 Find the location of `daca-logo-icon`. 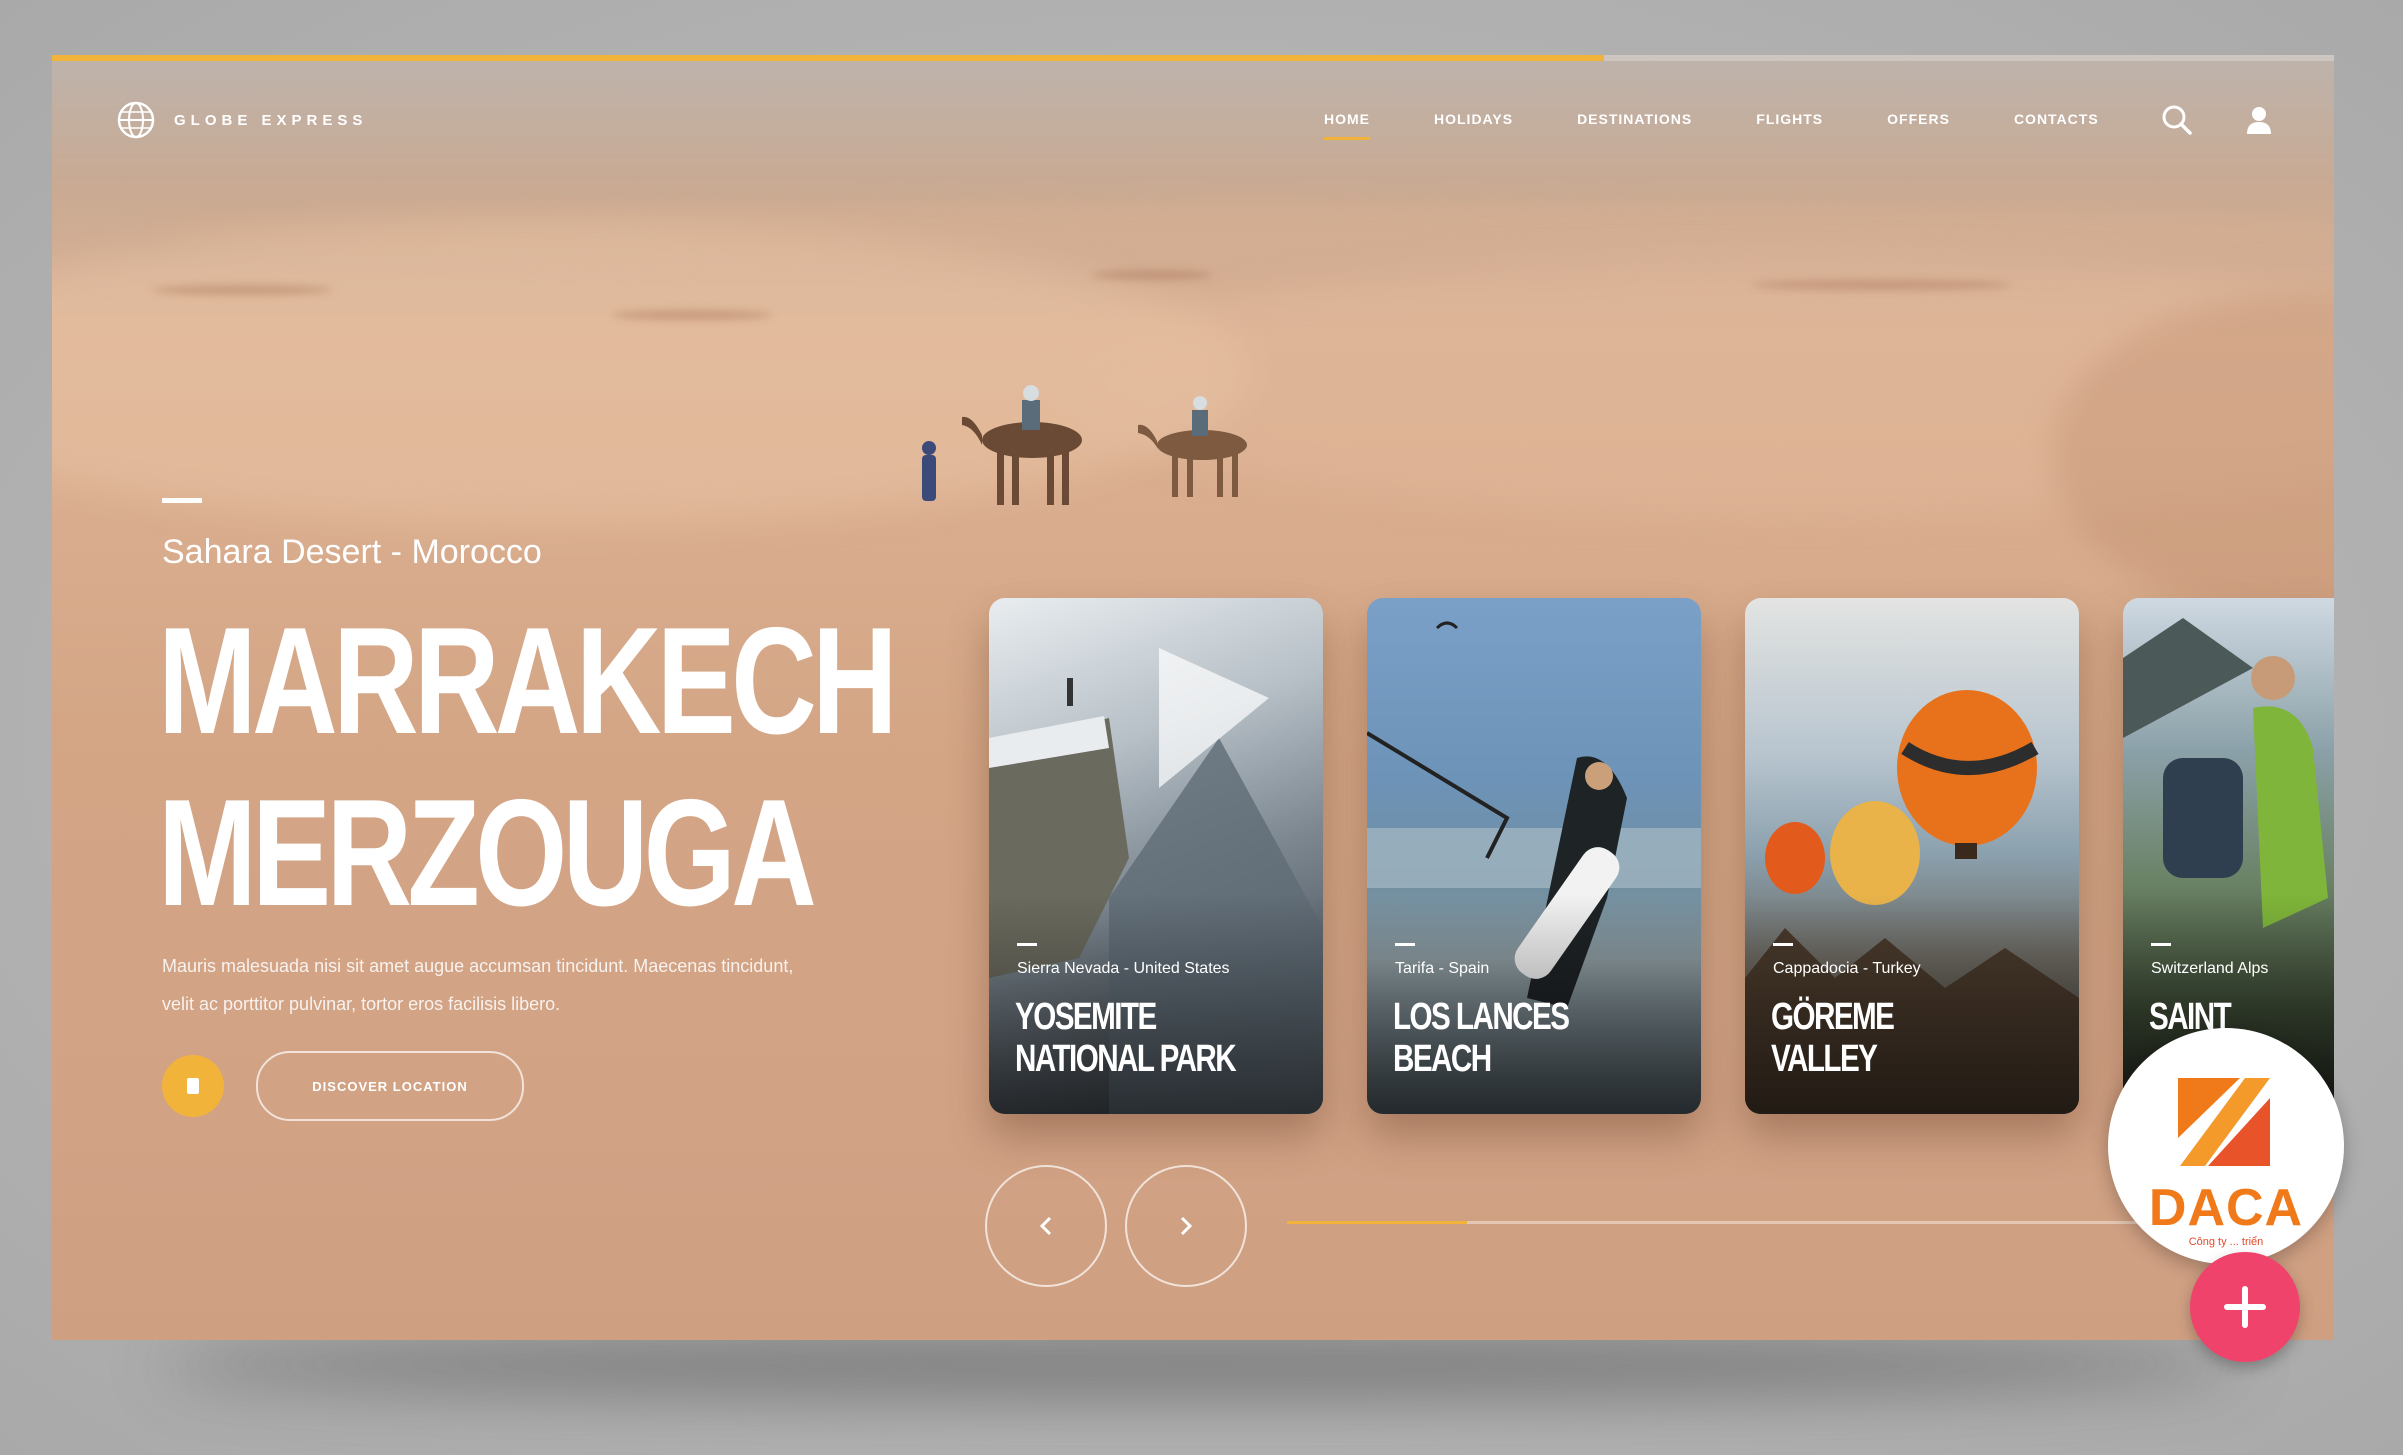

daca-logo-icon is located at coordinates (2224, 1122).